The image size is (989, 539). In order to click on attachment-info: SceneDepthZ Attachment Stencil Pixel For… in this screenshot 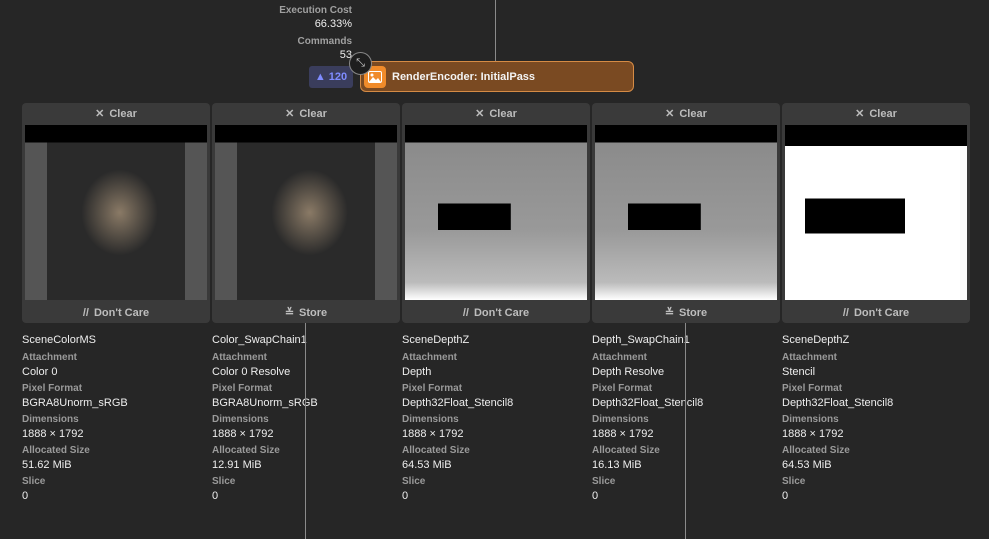, I will do `click(837, 419)`.